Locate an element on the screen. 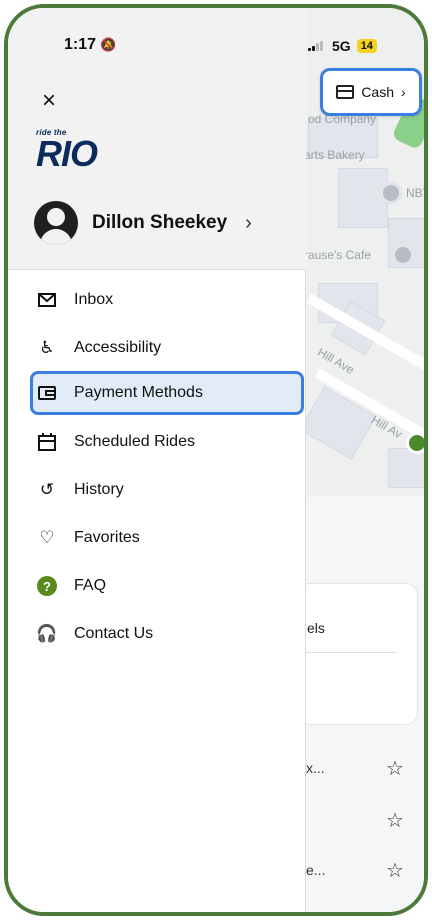 The image size is (432, 920). profile-name: Dillon Sheekey is located at coordinates (160, 222).